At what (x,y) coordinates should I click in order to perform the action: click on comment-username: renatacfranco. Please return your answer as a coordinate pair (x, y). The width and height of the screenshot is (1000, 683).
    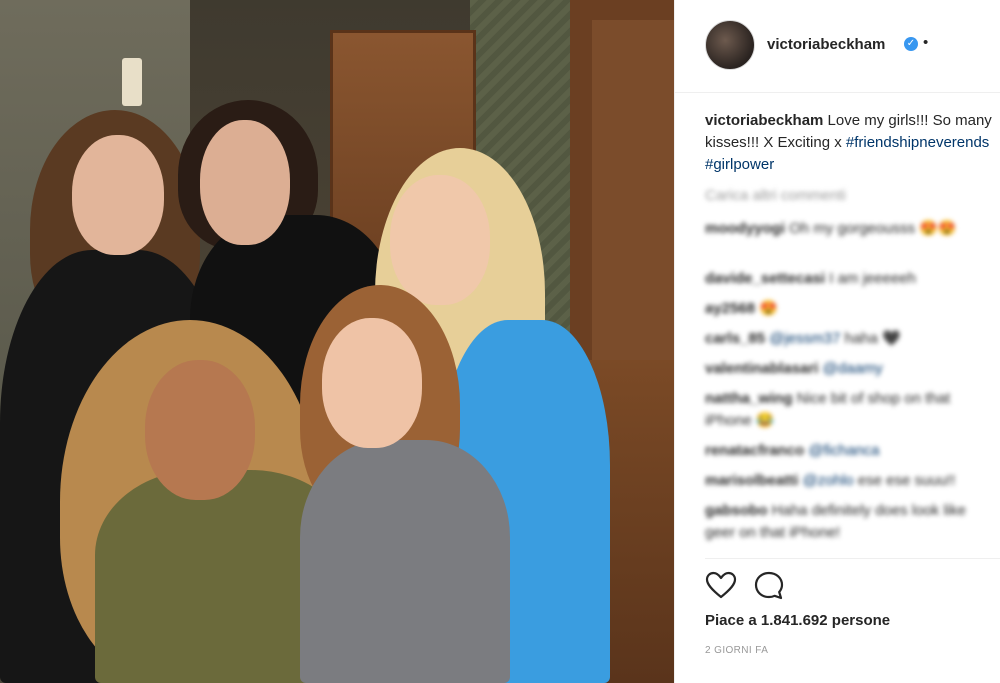
    Looking at the image, I should click on (754, 450).